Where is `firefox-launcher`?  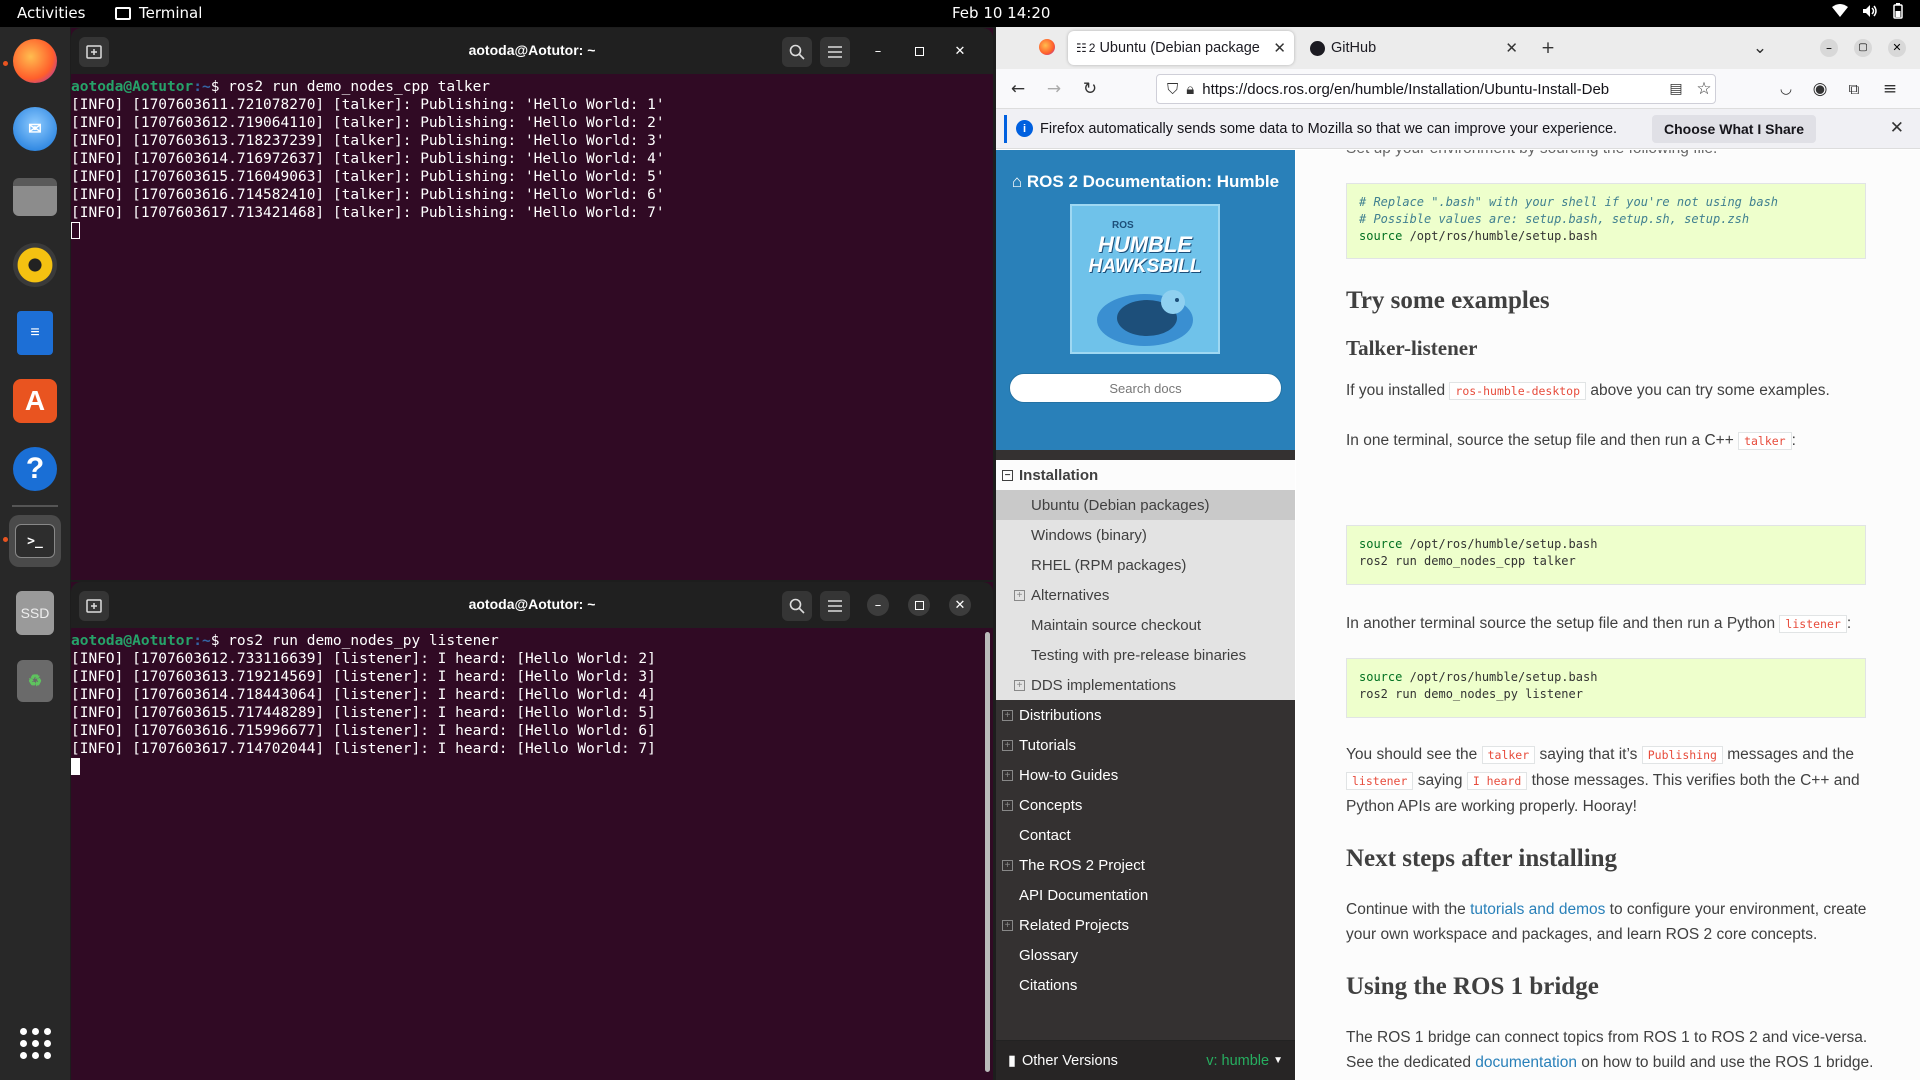 firefox-launcher is located at coordinates (35, 61).